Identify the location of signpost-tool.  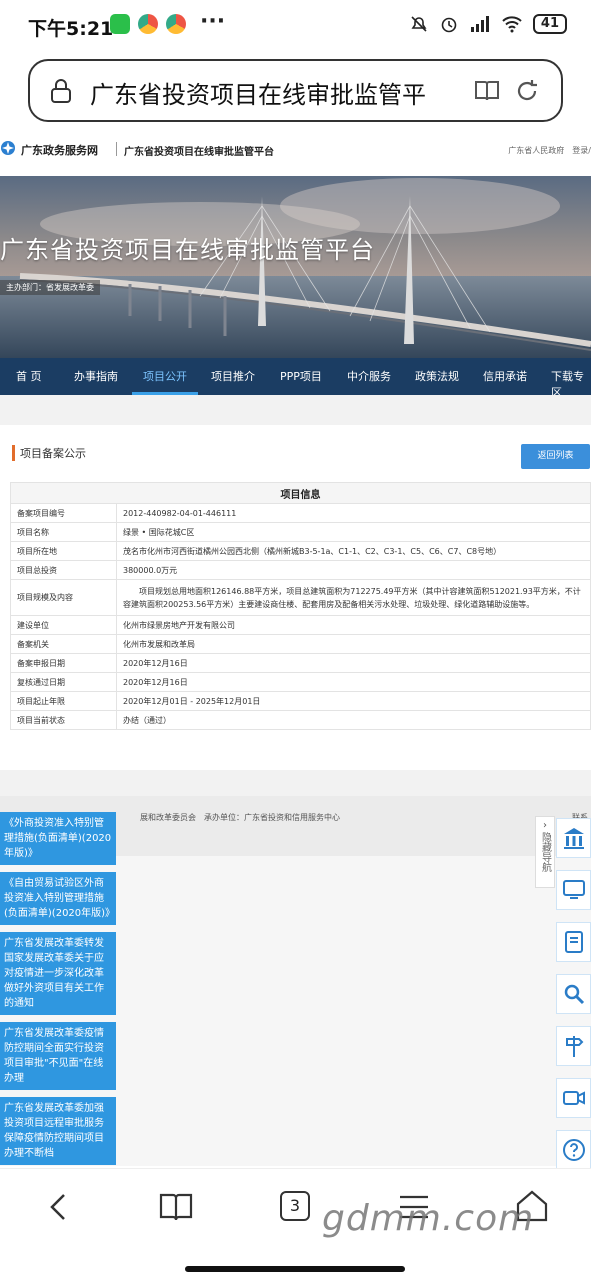
(573, 1046).